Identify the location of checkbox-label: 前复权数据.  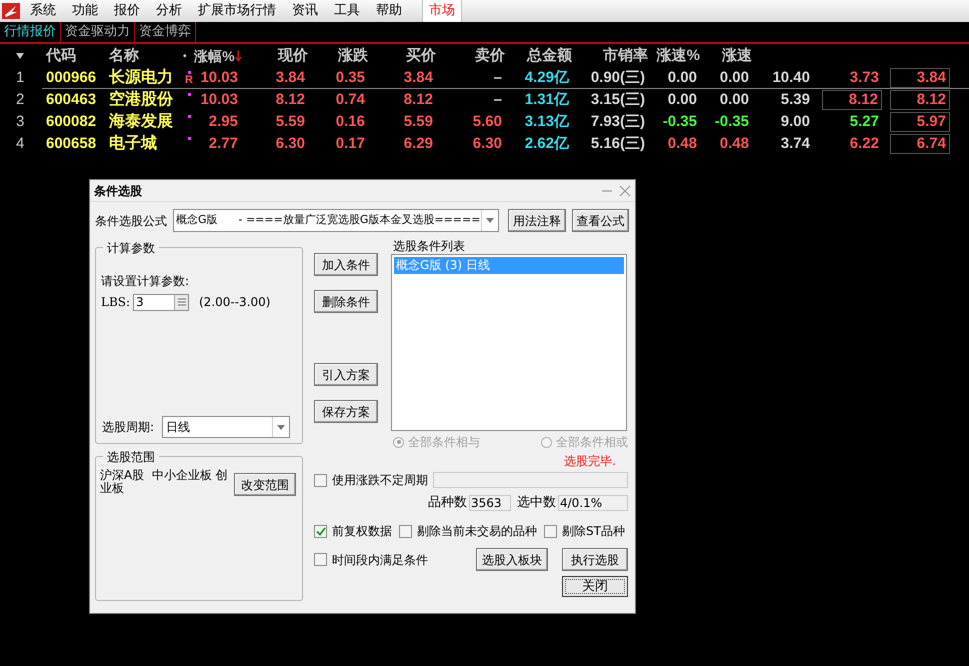
(362, 531).